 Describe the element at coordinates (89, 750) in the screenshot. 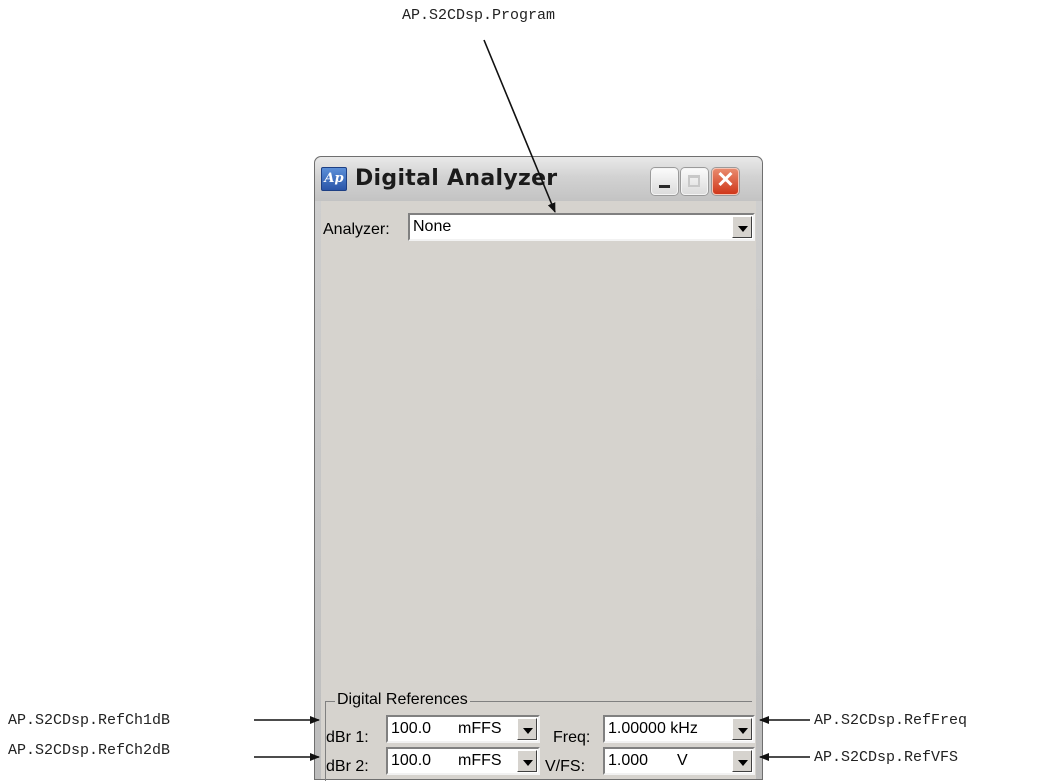

I see `annotation-ref-ch2: AP.S2CDsp.RefCh2dB` at that location.